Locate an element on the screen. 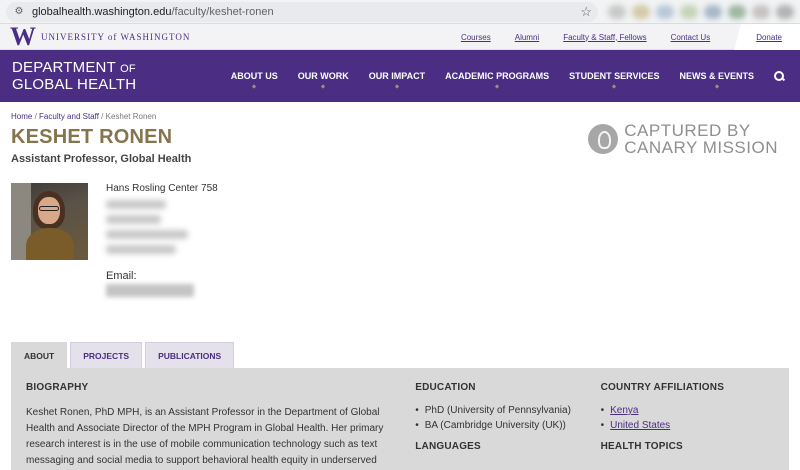 Image resolution: width=800 pixels, height=470 pixels. biography-heading: BIOGRAPHY is located at coordinates (57, 387).